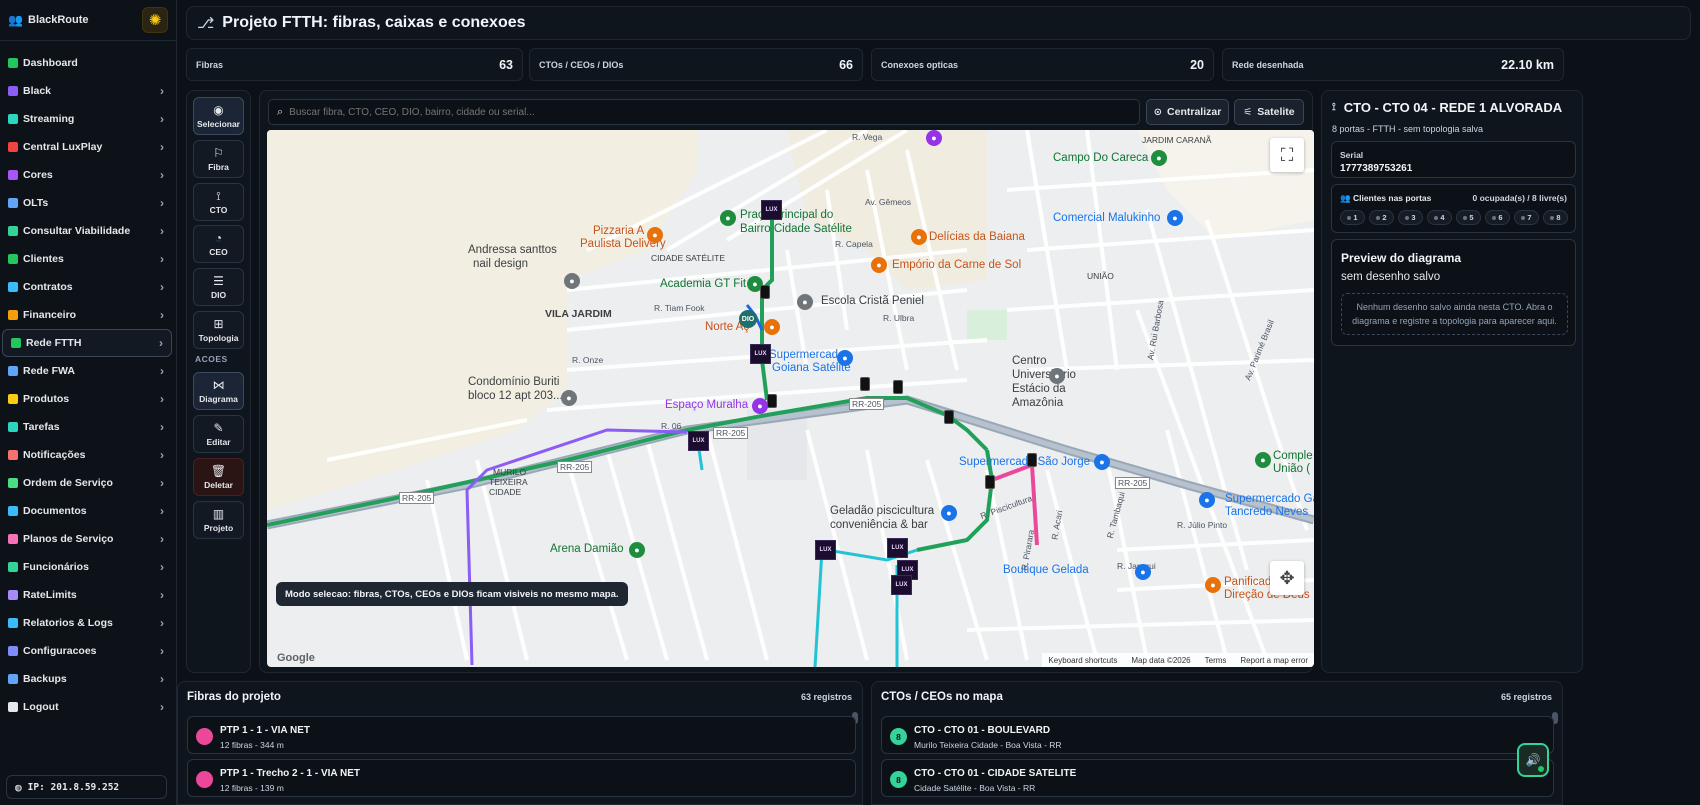  What do you see at coordinates (86, 63) in the screenshot?
I see `sidebar-item-dashboard: Dashboard` at bounding box center [86, 63].